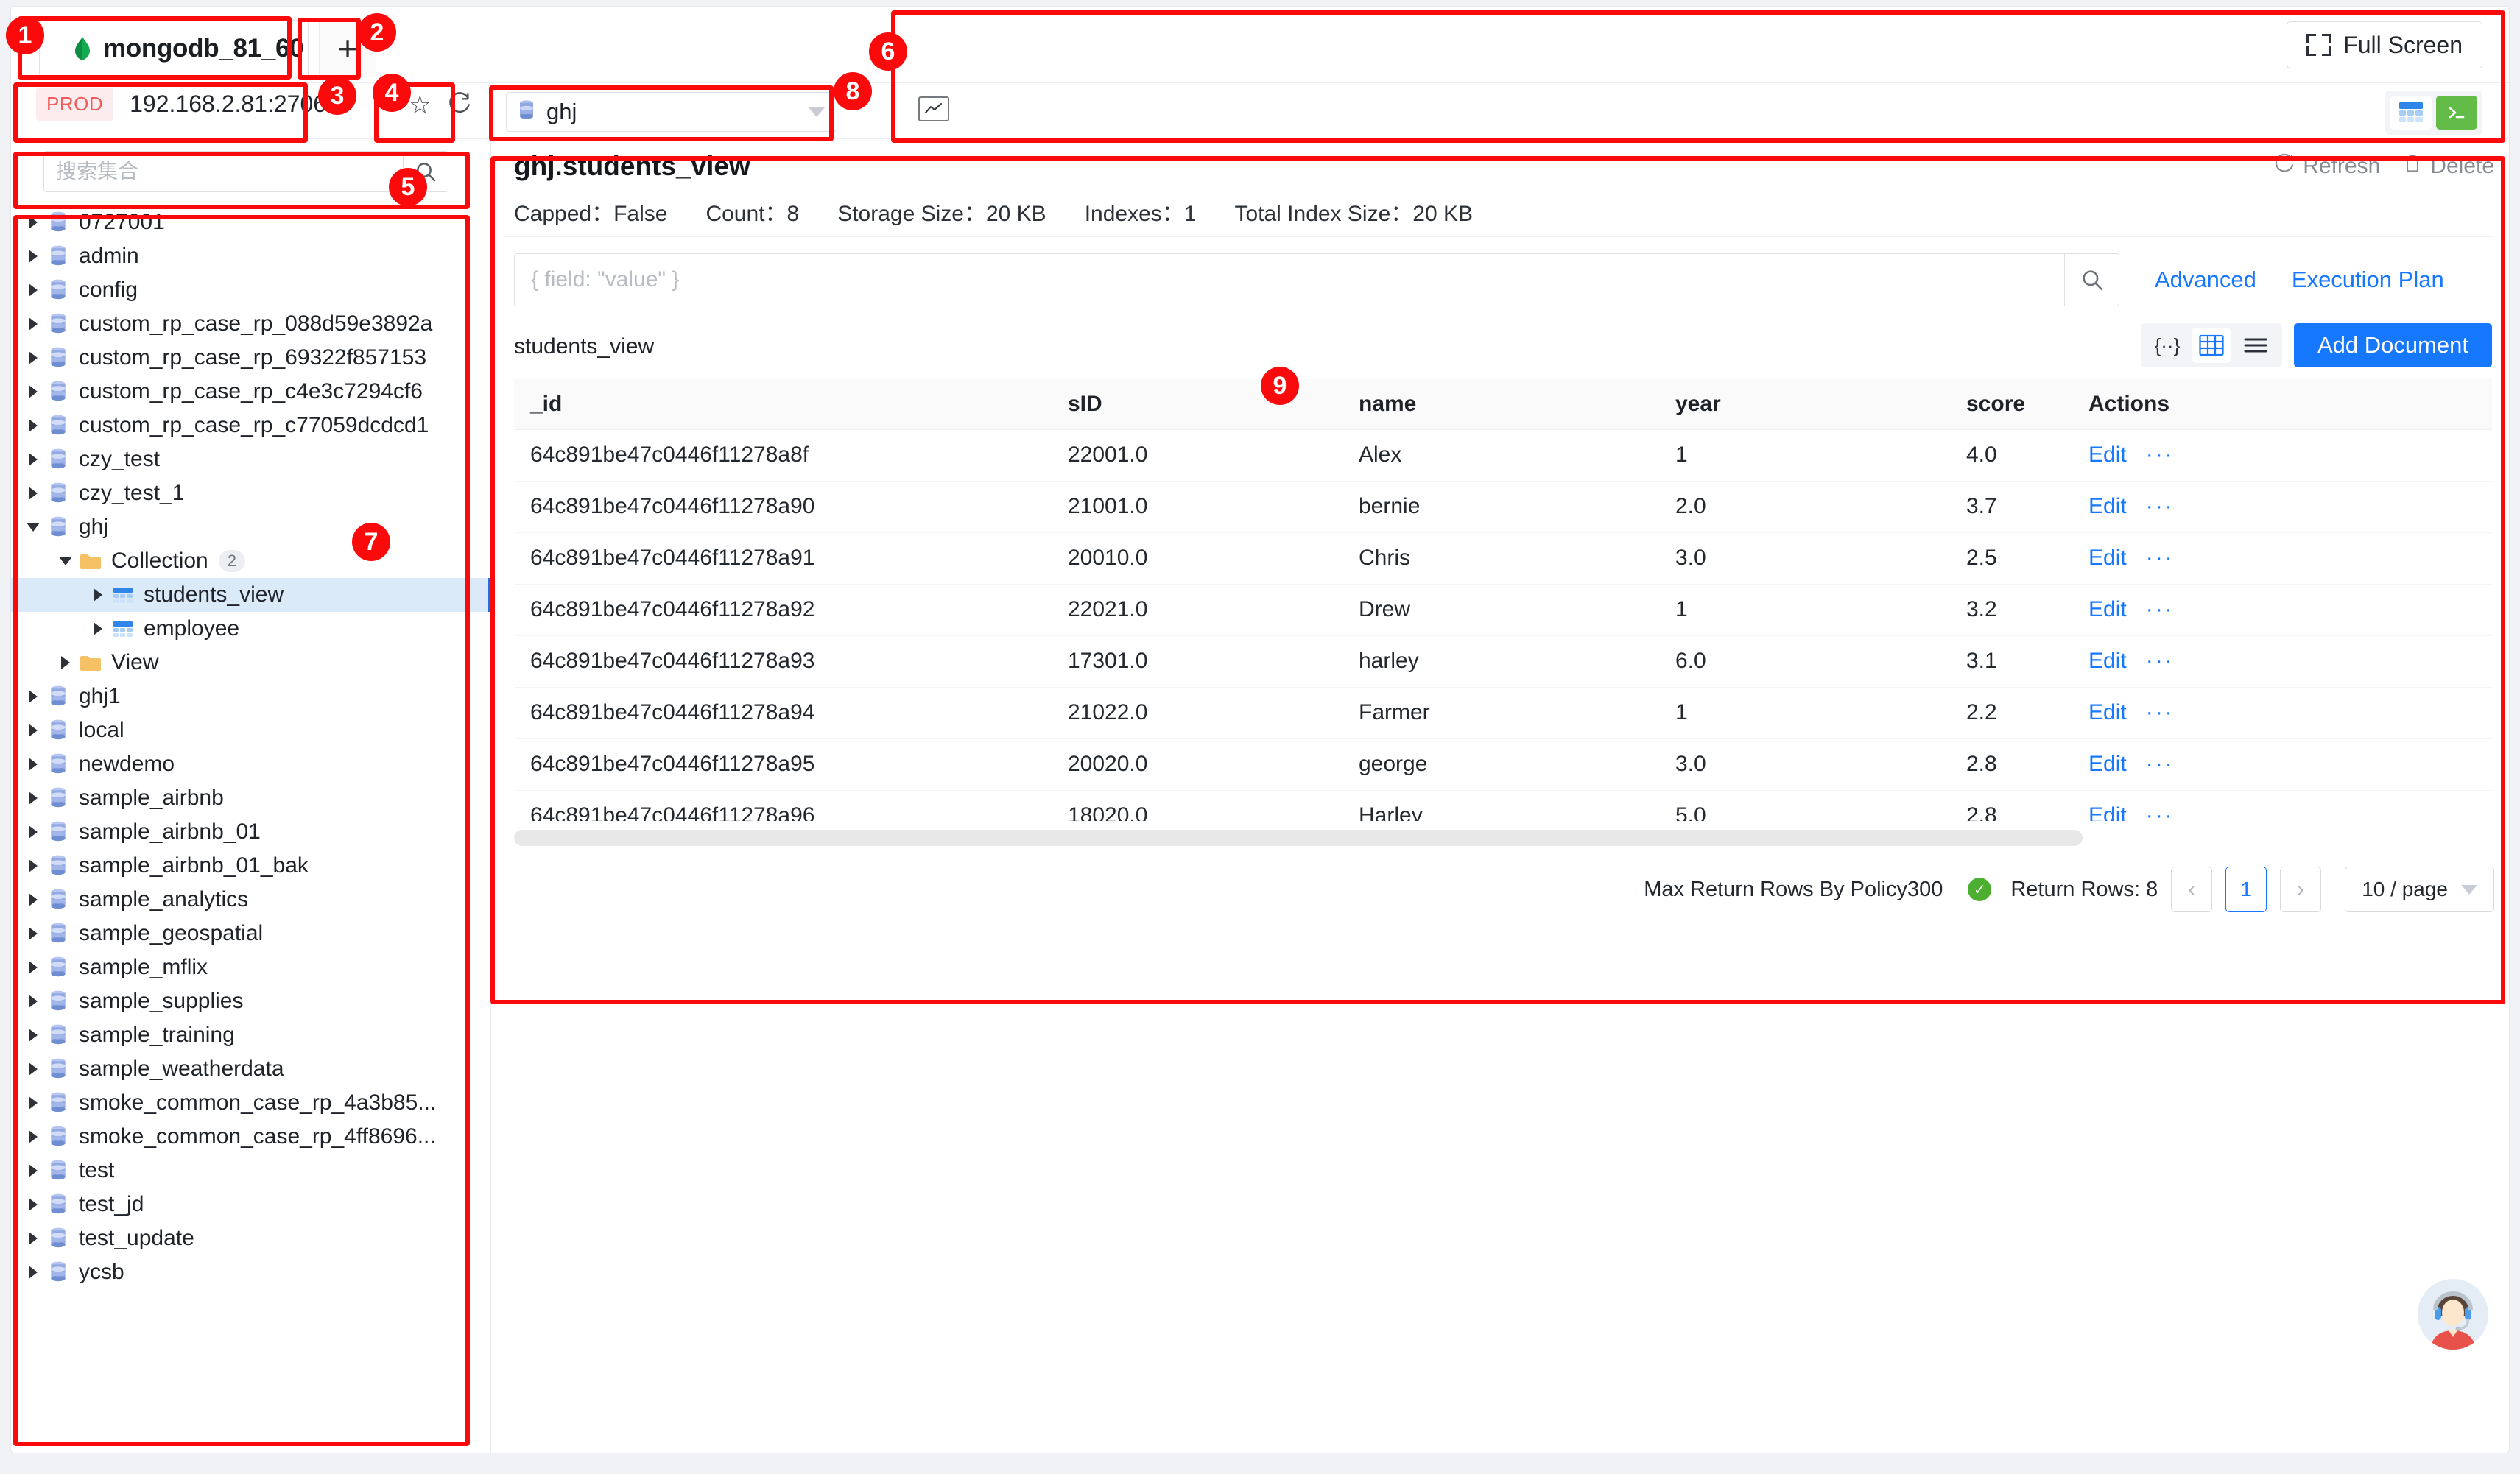  I want to click on list-view-icon, so click(2256, 345).